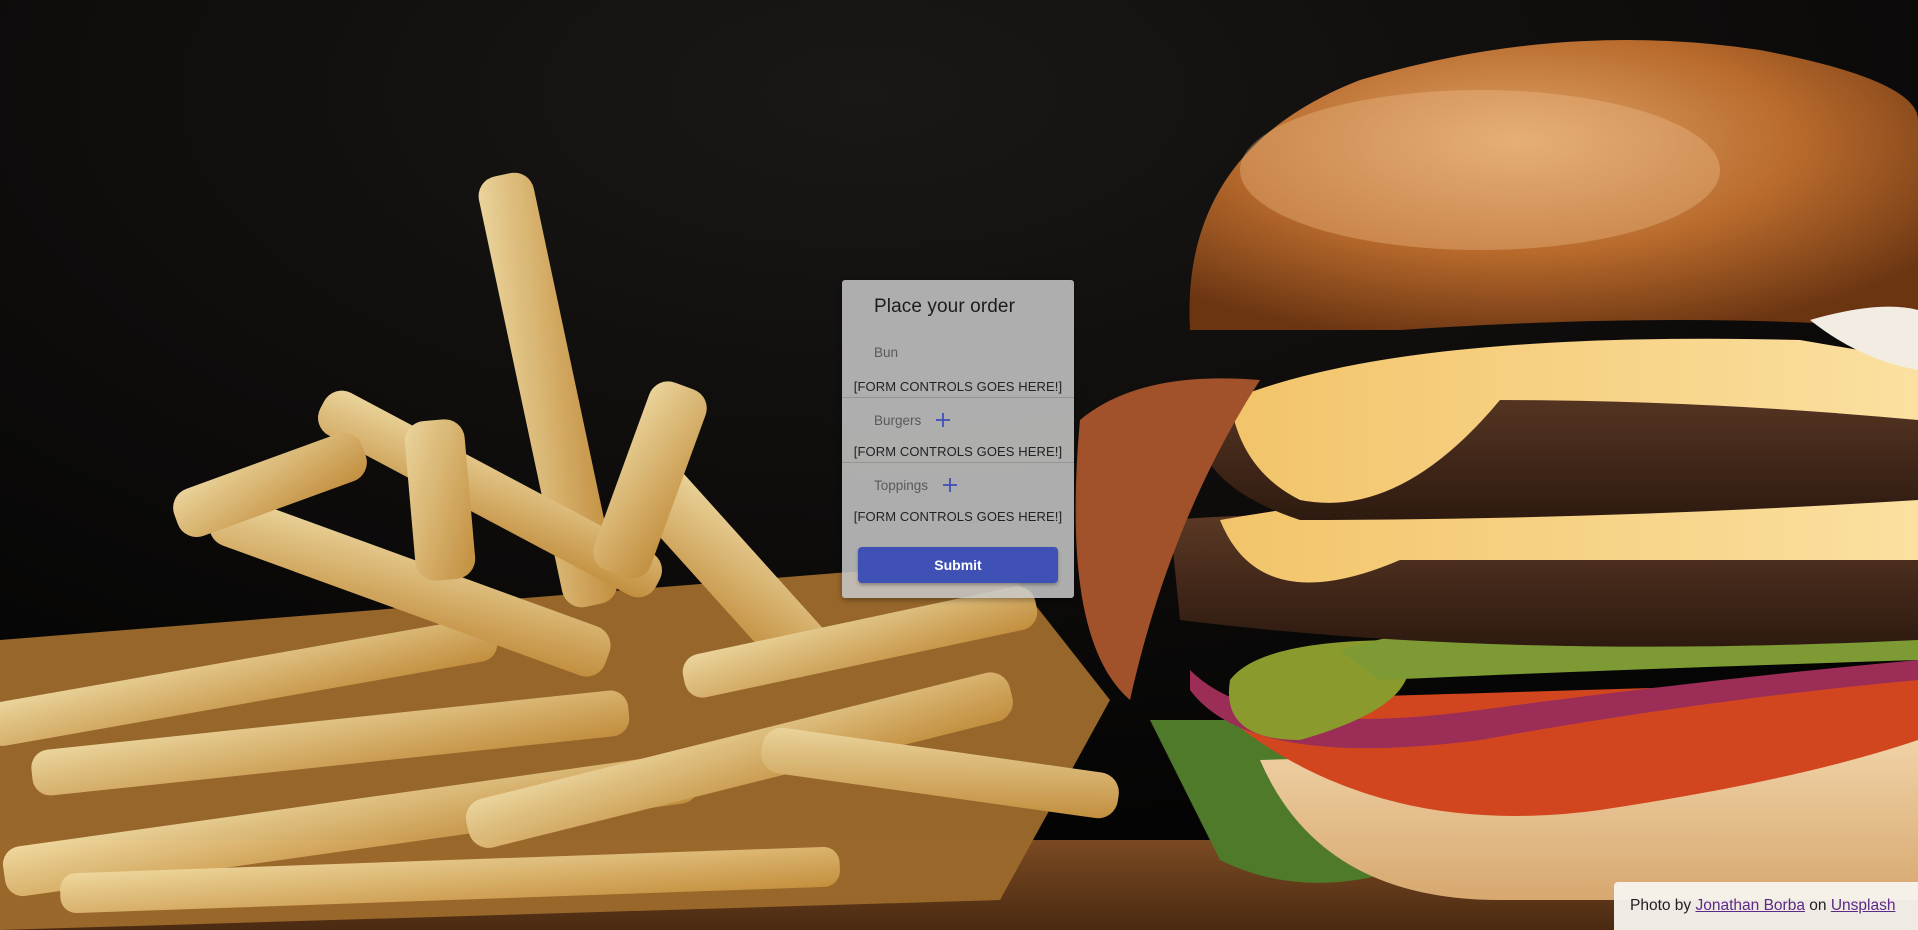 The image size is (1918, 930). What do you see at coordinates (1661, 905) in the screenshot?
I see `credit-prefix: Photo by` at bounding box center [1661, 905].